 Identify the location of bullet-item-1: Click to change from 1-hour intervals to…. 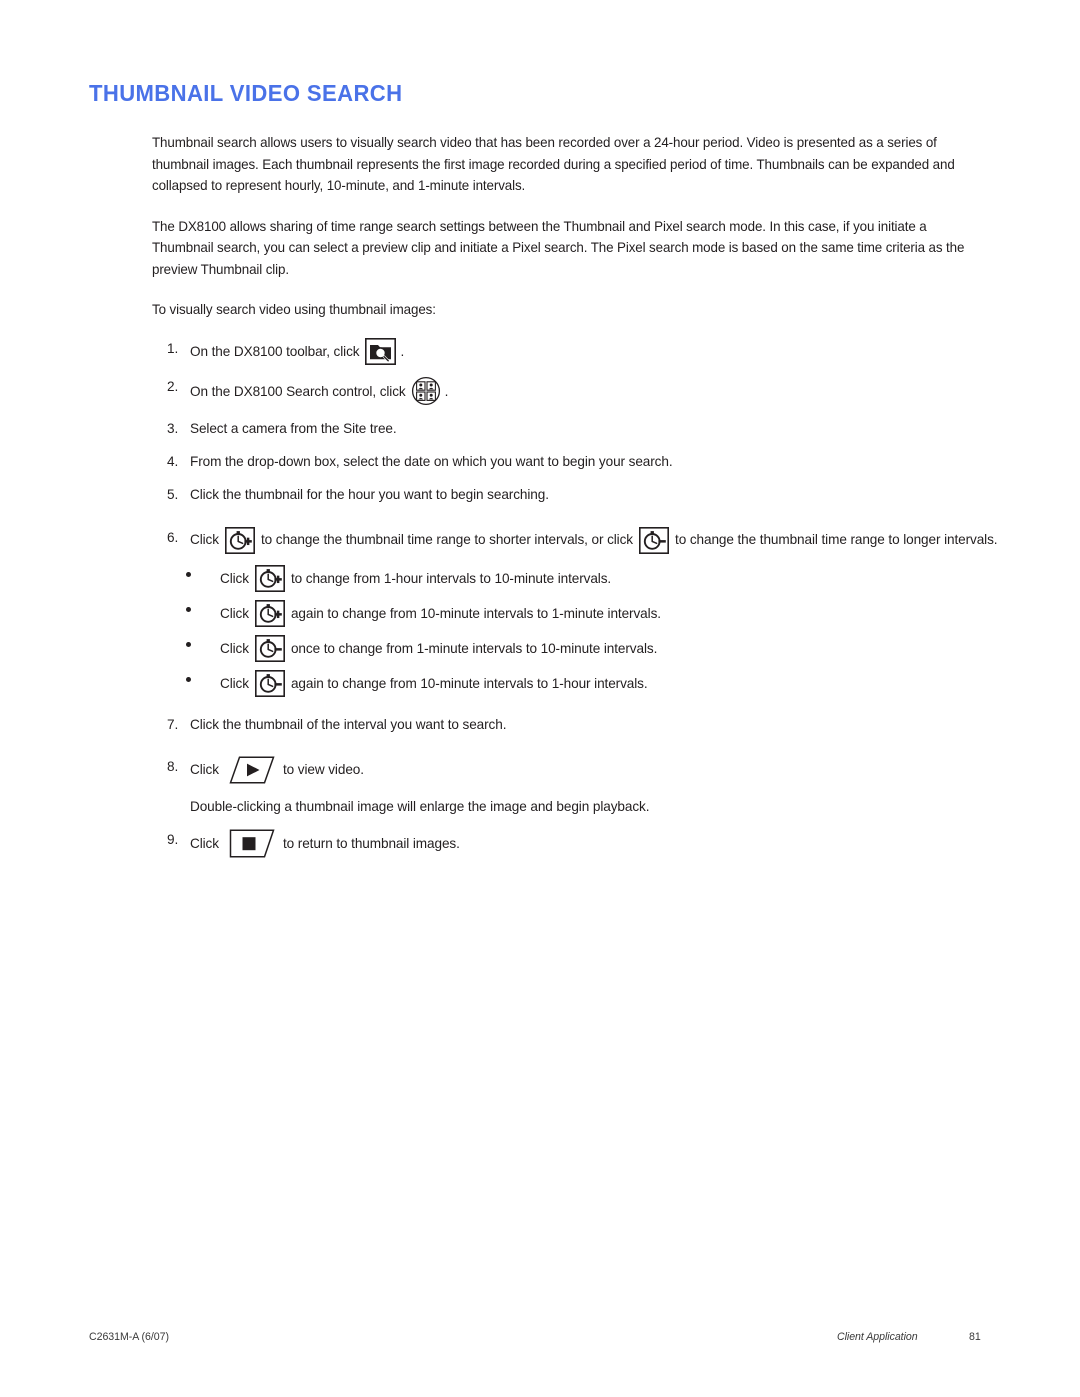
(572, 579).